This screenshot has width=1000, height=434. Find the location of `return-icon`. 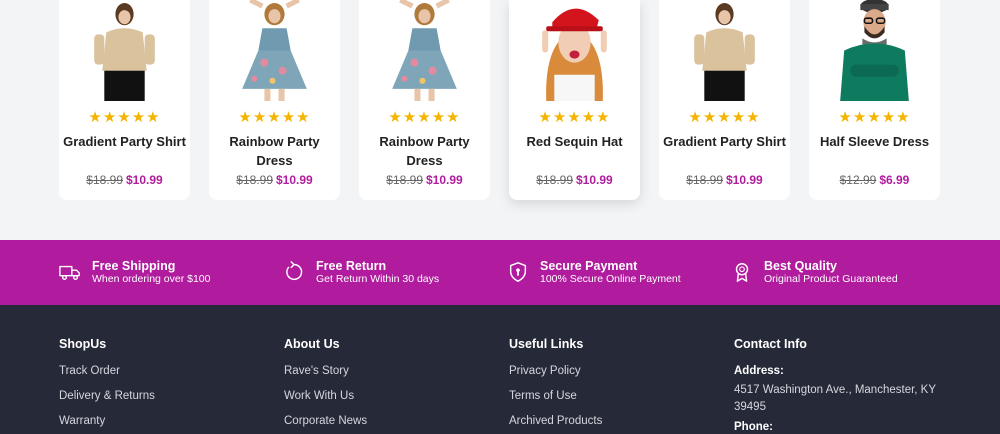

return-icon is located at coordinates (294, 270).